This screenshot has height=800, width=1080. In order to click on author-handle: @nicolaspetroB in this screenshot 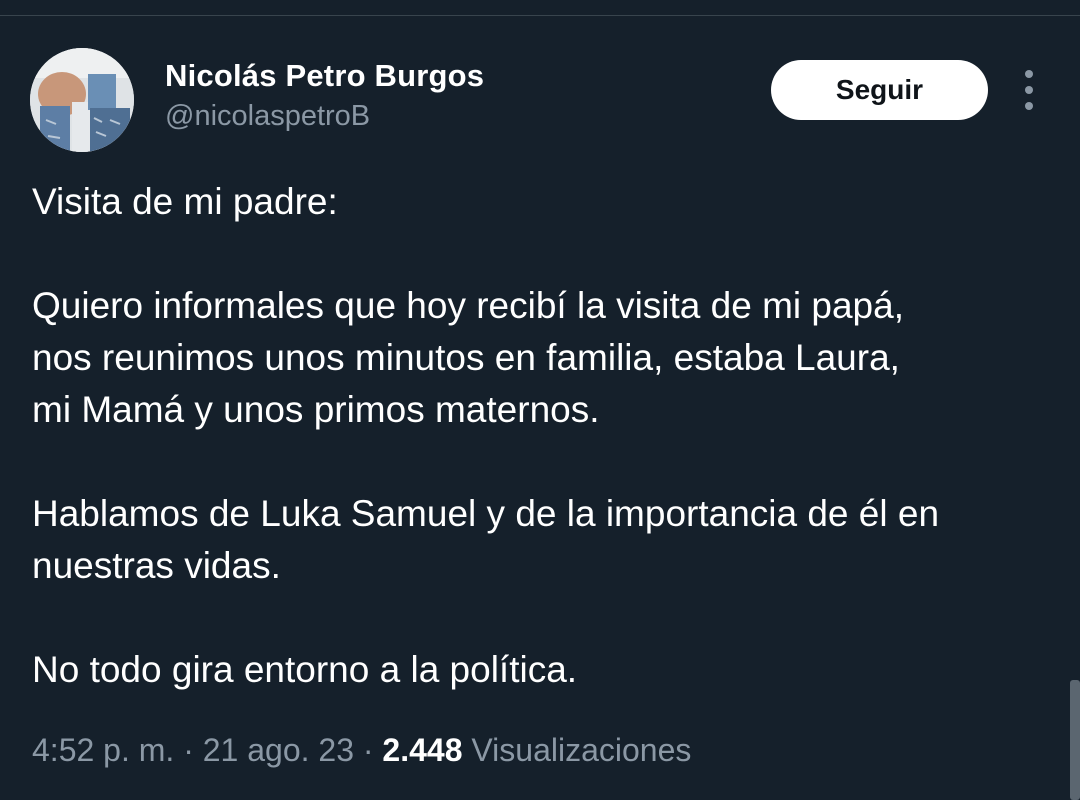, I will do `click(267, 116)`.